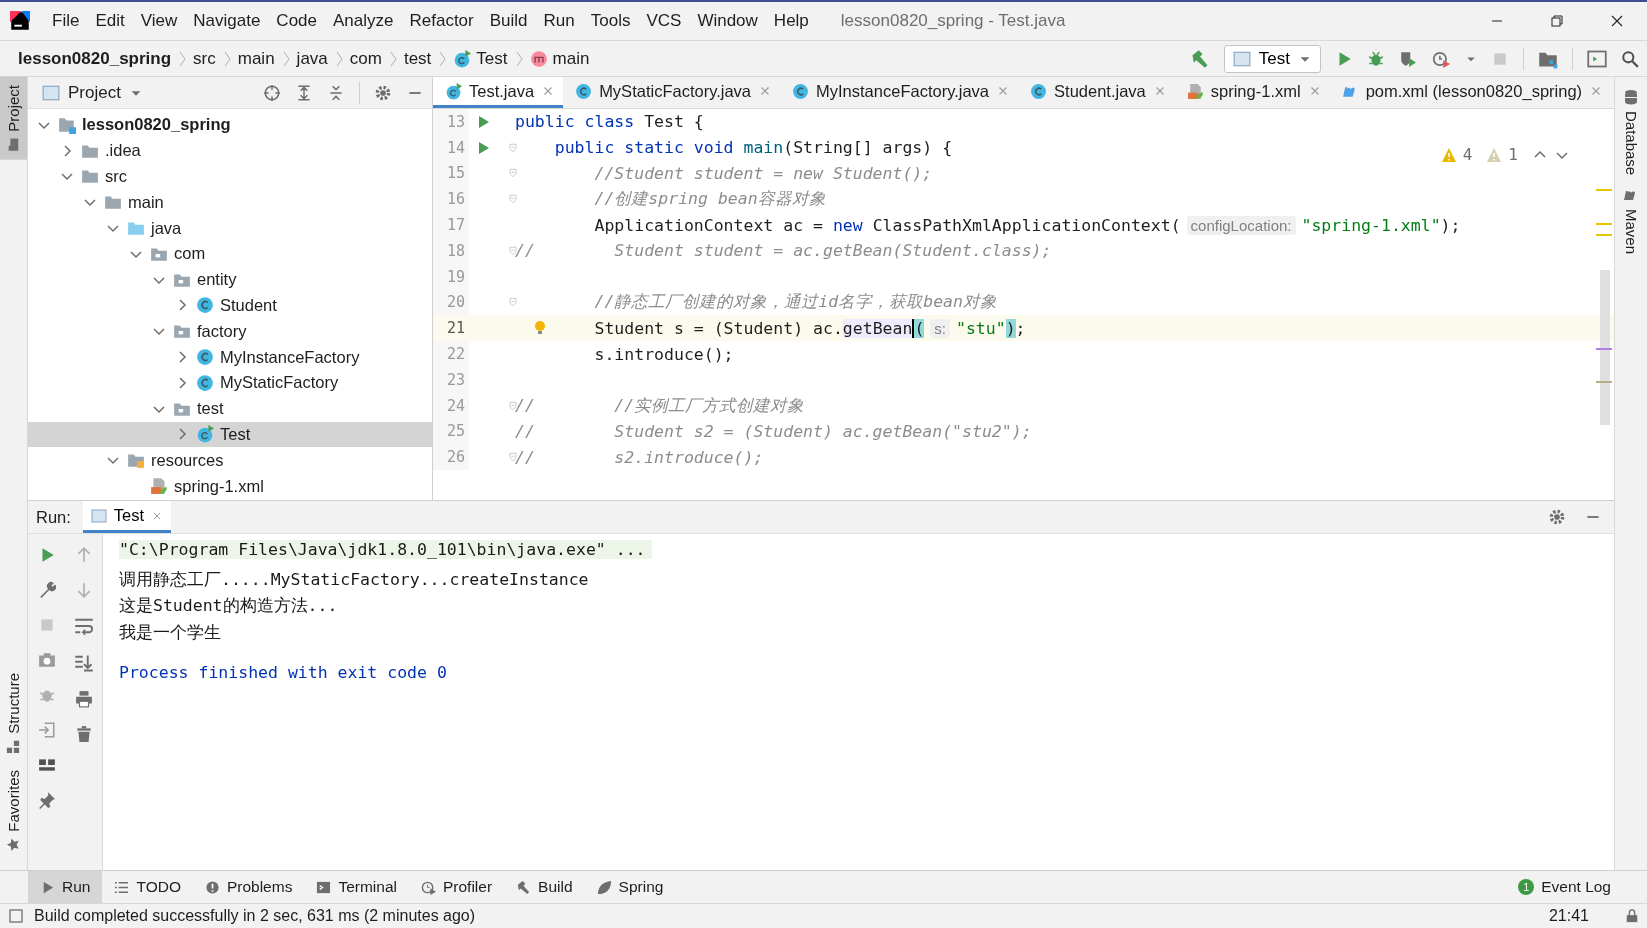 This screenshot has height=928, width=1647. Describe the element at coordinates (230, 279) in the screenshot. I see `tree-item: entity` at that location.